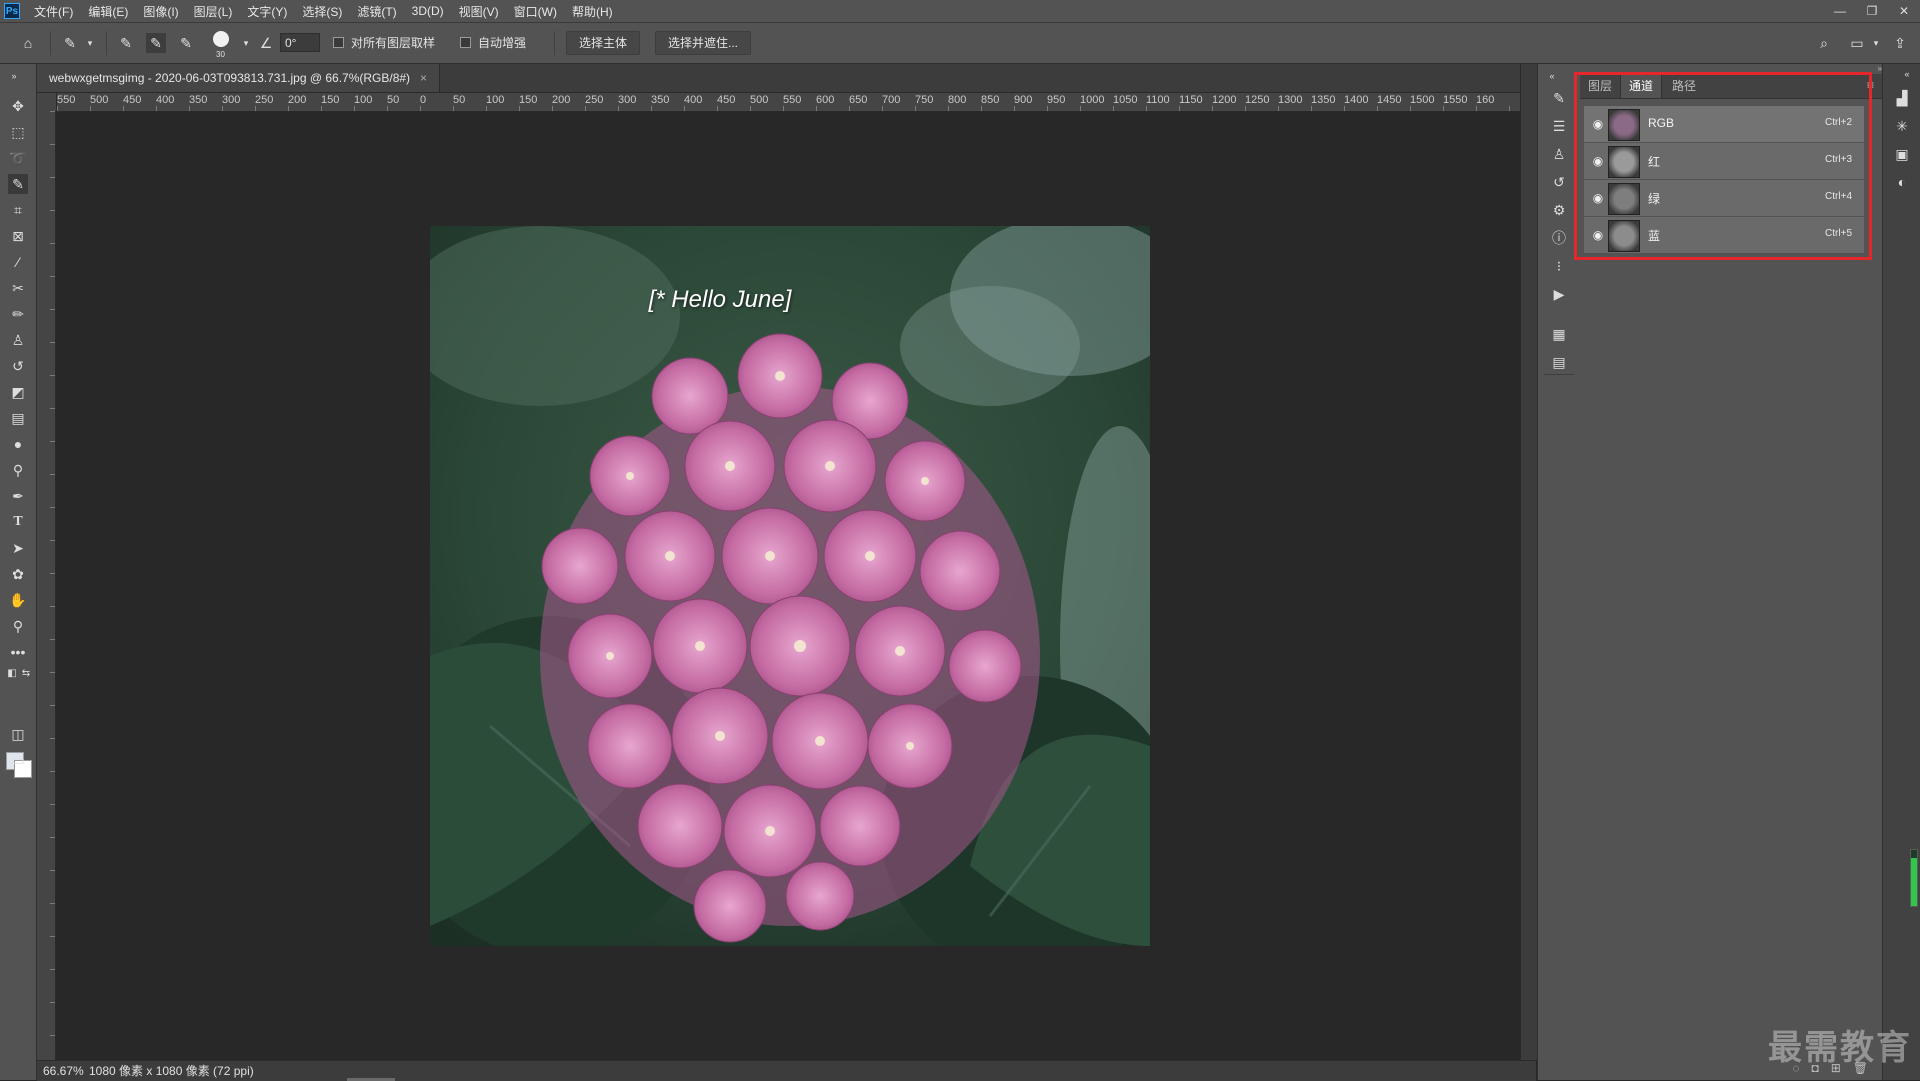 The image size is (1920, 1081). Describe the element at coordinates (18, 600) in the screenshot. I see `hand-tool-icon: ✋` at that location.